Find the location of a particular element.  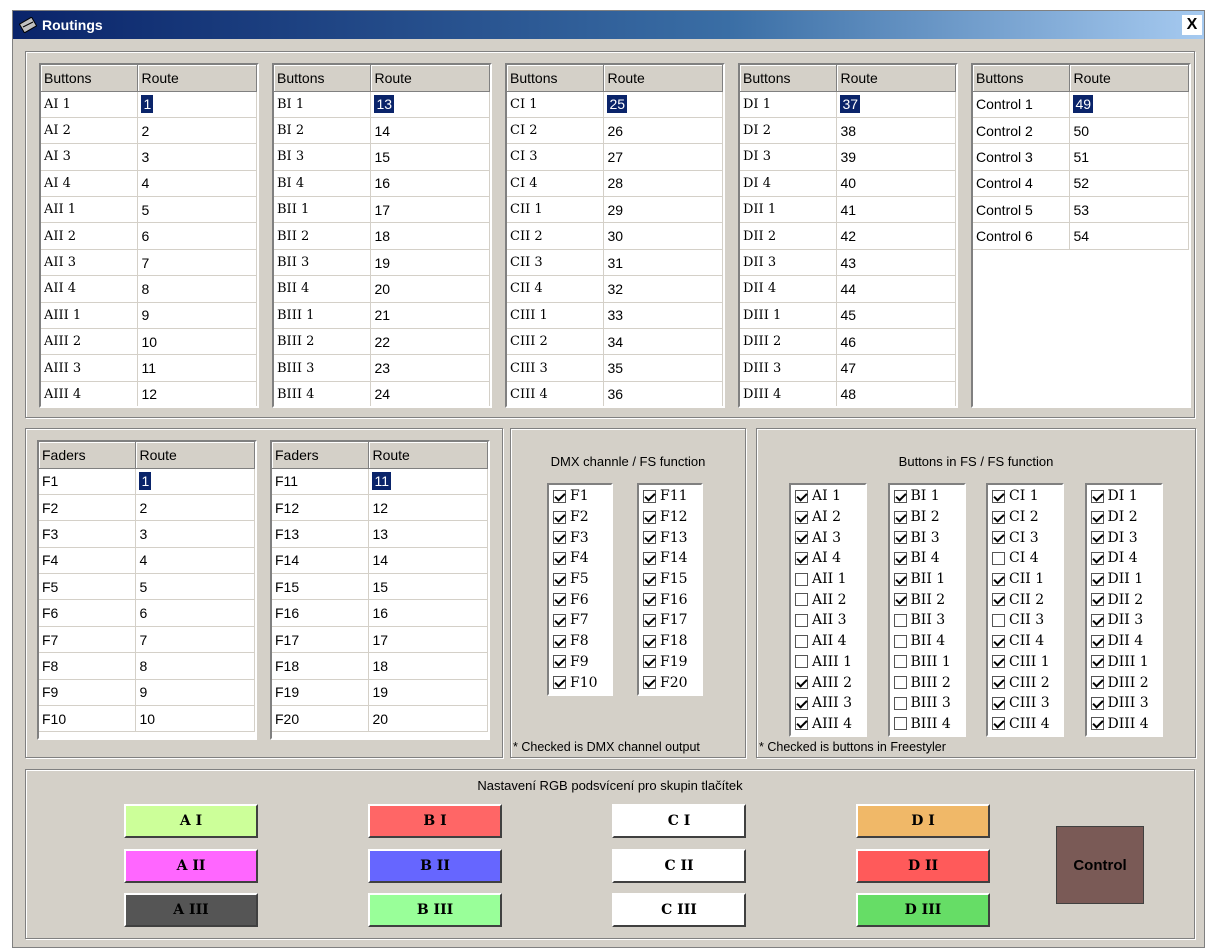

rgb-button-d-ii: D II is located at coordinates (923, 865).